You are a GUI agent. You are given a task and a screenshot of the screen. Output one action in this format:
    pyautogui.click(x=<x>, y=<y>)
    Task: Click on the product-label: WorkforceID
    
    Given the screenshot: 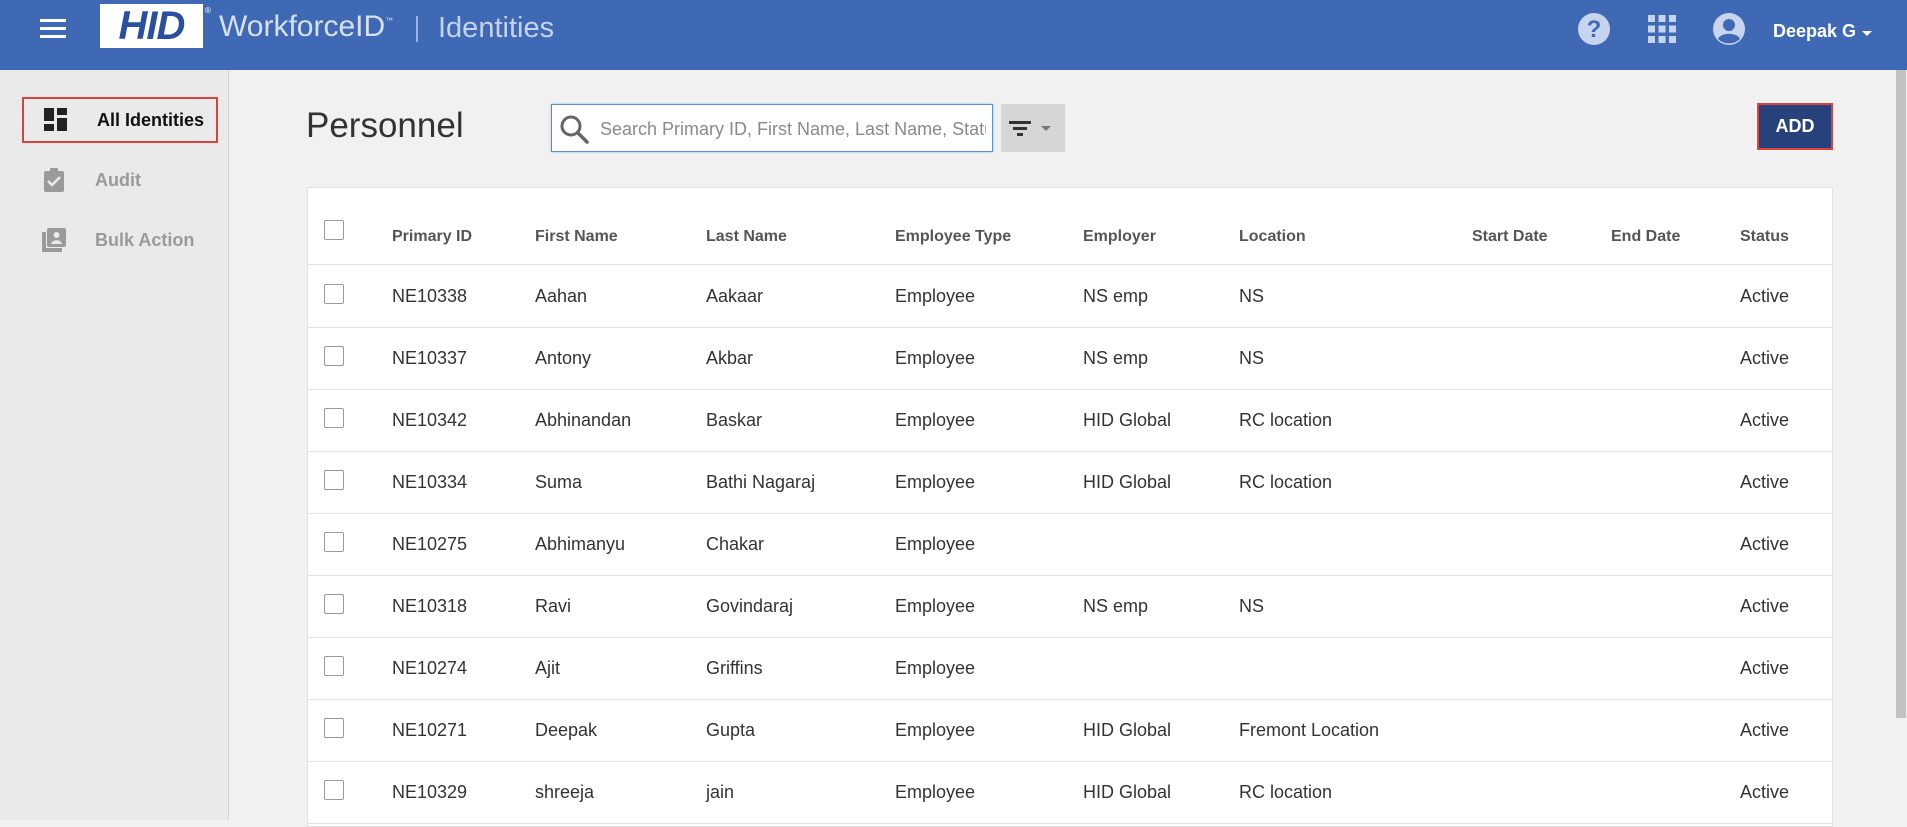 What is the action you would take?
    pyautogui.click(x=302, y=26)
    